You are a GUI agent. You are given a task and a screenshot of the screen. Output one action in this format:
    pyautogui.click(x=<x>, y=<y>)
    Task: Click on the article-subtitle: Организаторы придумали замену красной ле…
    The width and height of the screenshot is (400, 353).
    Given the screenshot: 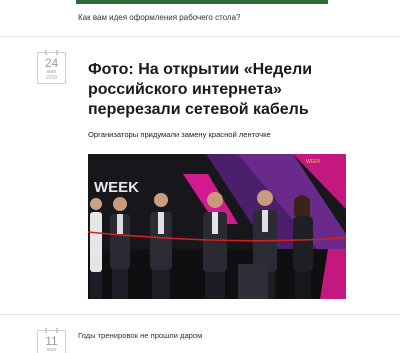 What is the action you would take?
    pyautogui.click(x=179, y=134)
    